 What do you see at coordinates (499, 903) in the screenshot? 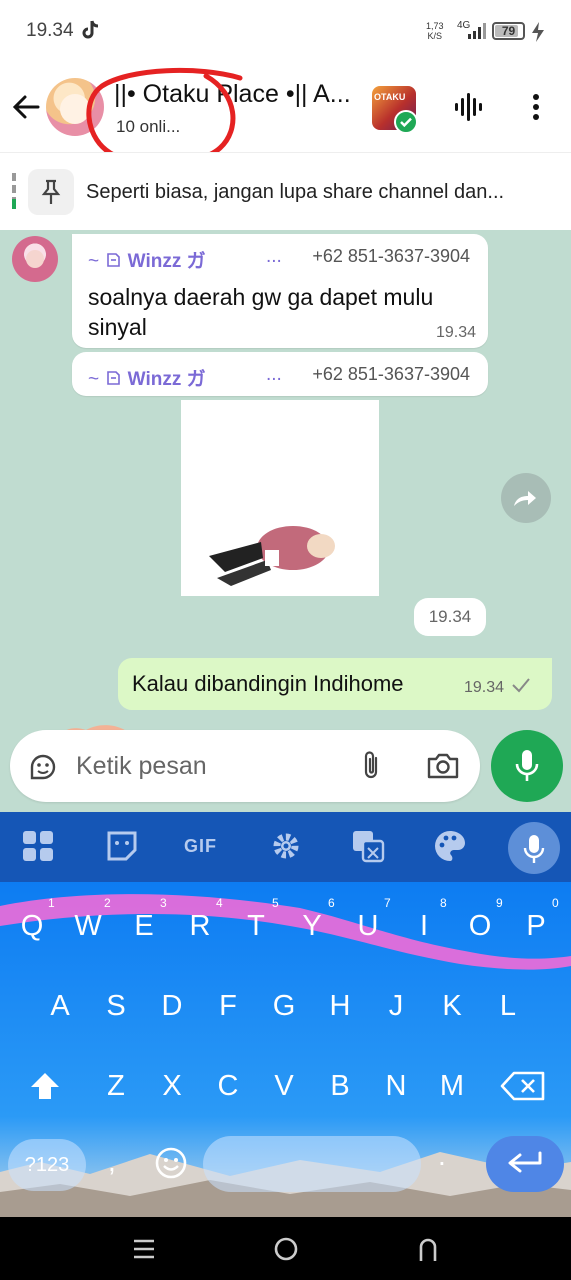
I see `key-hint-9: 9` at bounding box center [499, 903].